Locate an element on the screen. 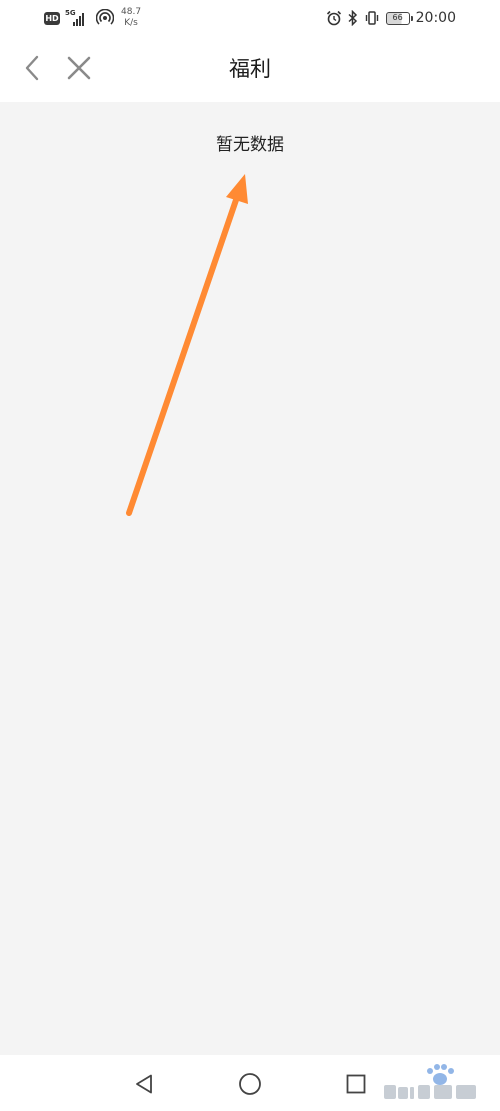  system-home-button is located at coordinates (250, 1084).